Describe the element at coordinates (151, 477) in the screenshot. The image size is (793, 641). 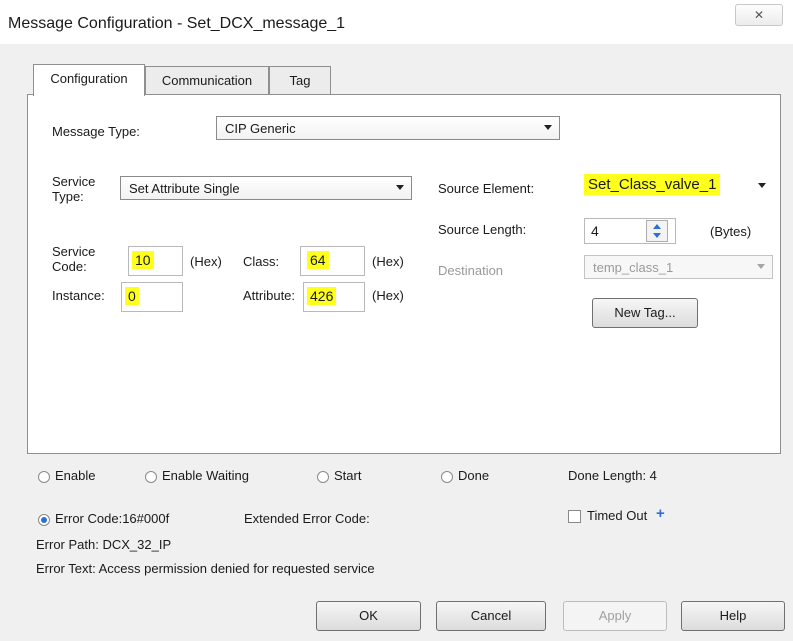
I see `enable-waiting-radio` at that location.